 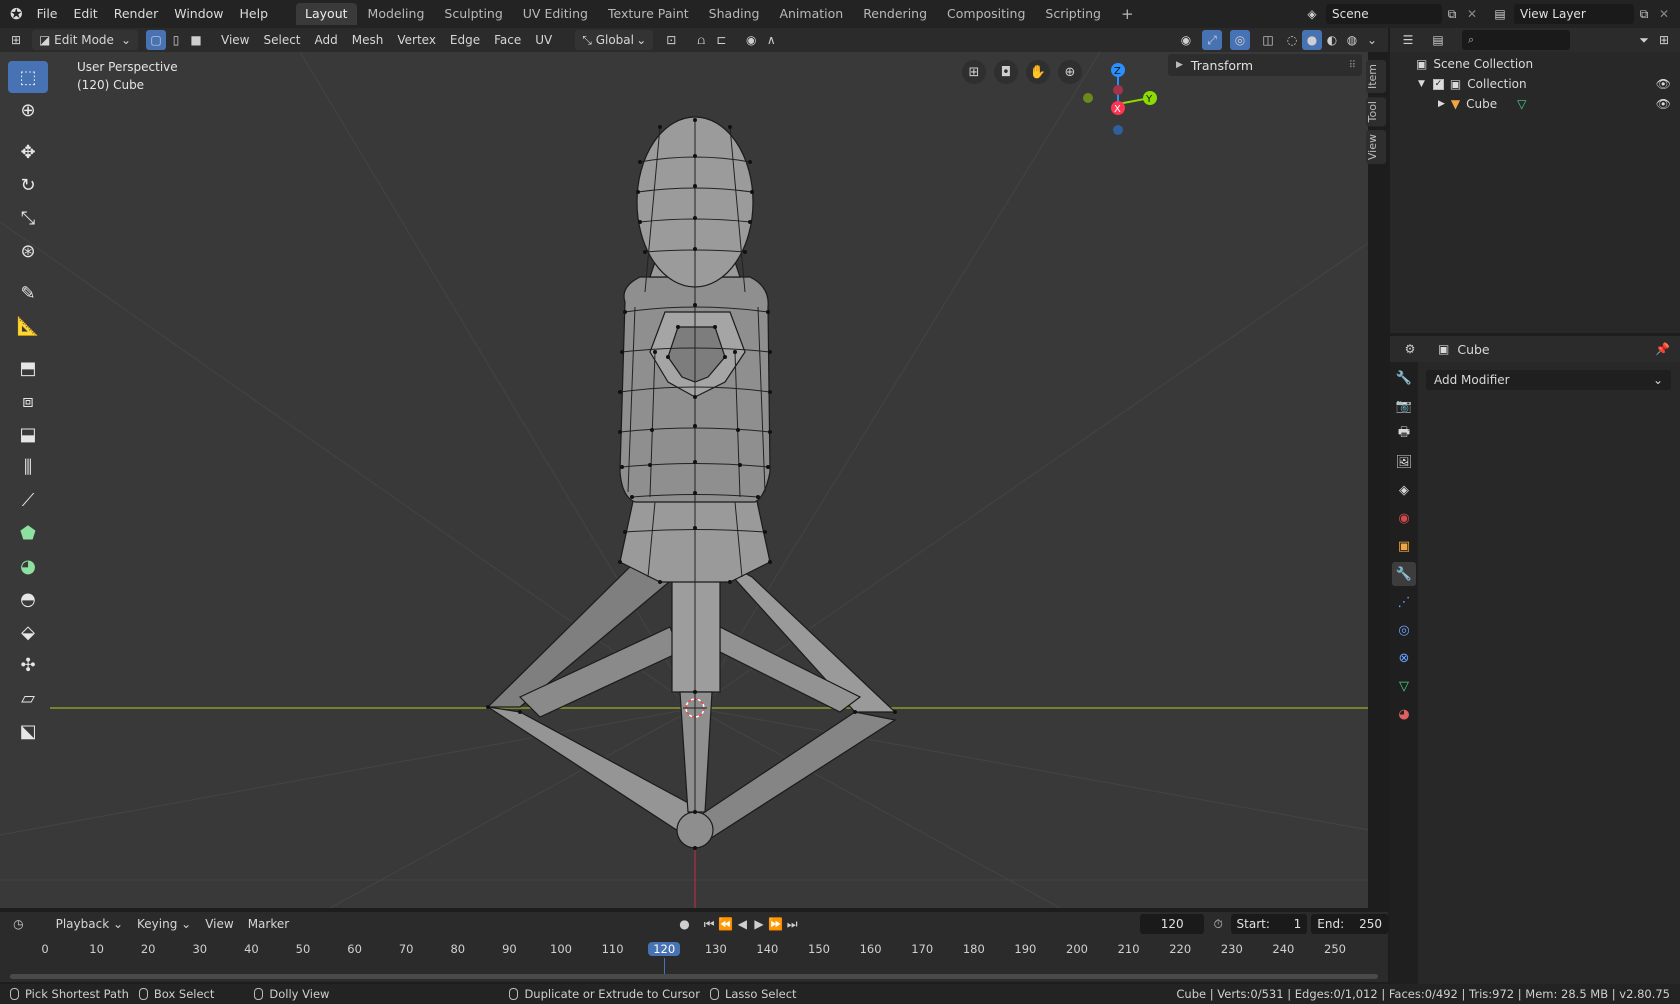 I want to click on menu-vertex: Vertex, so click(x=416, y=40).